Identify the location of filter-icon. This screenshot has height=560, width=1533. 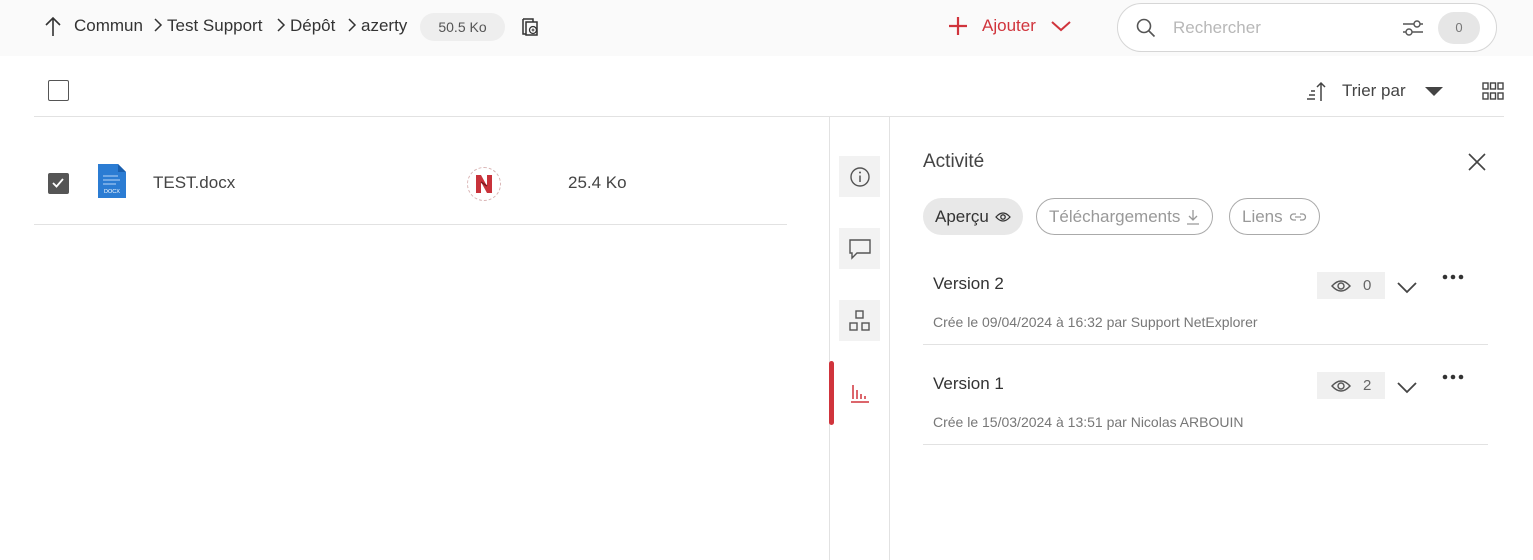
(1413, 28).